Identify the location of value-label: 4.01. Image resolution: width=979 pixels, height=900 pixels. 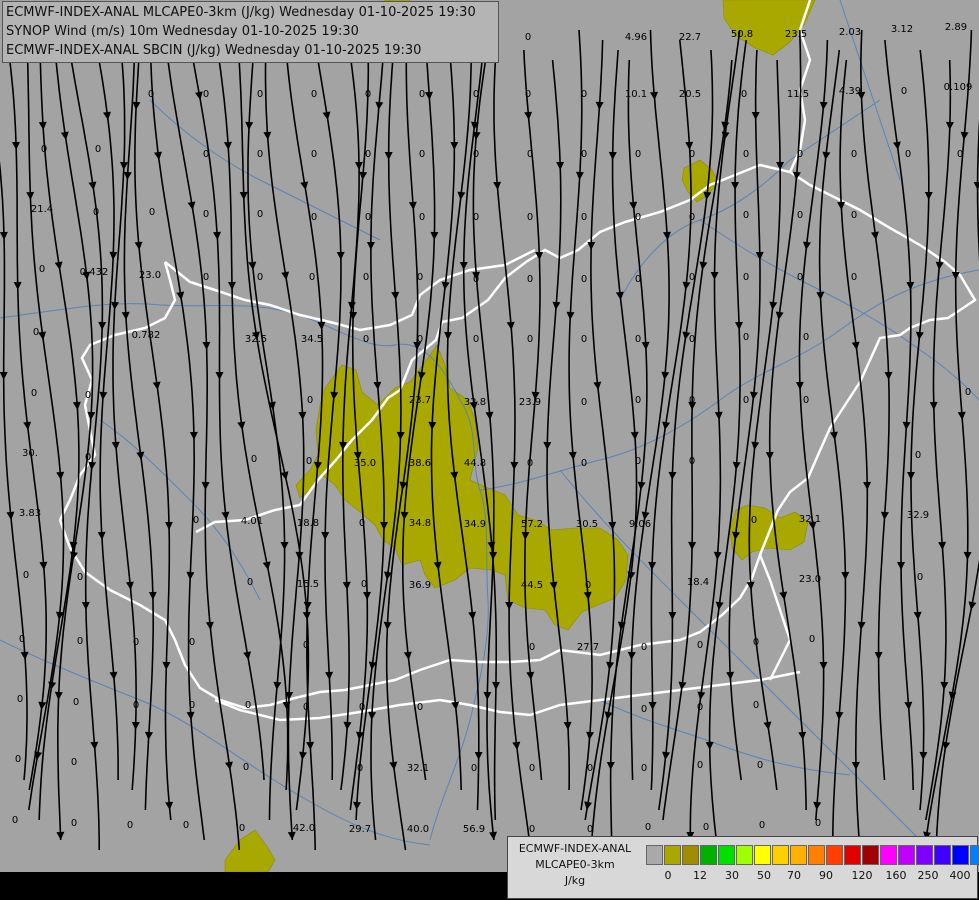
(252, 521).